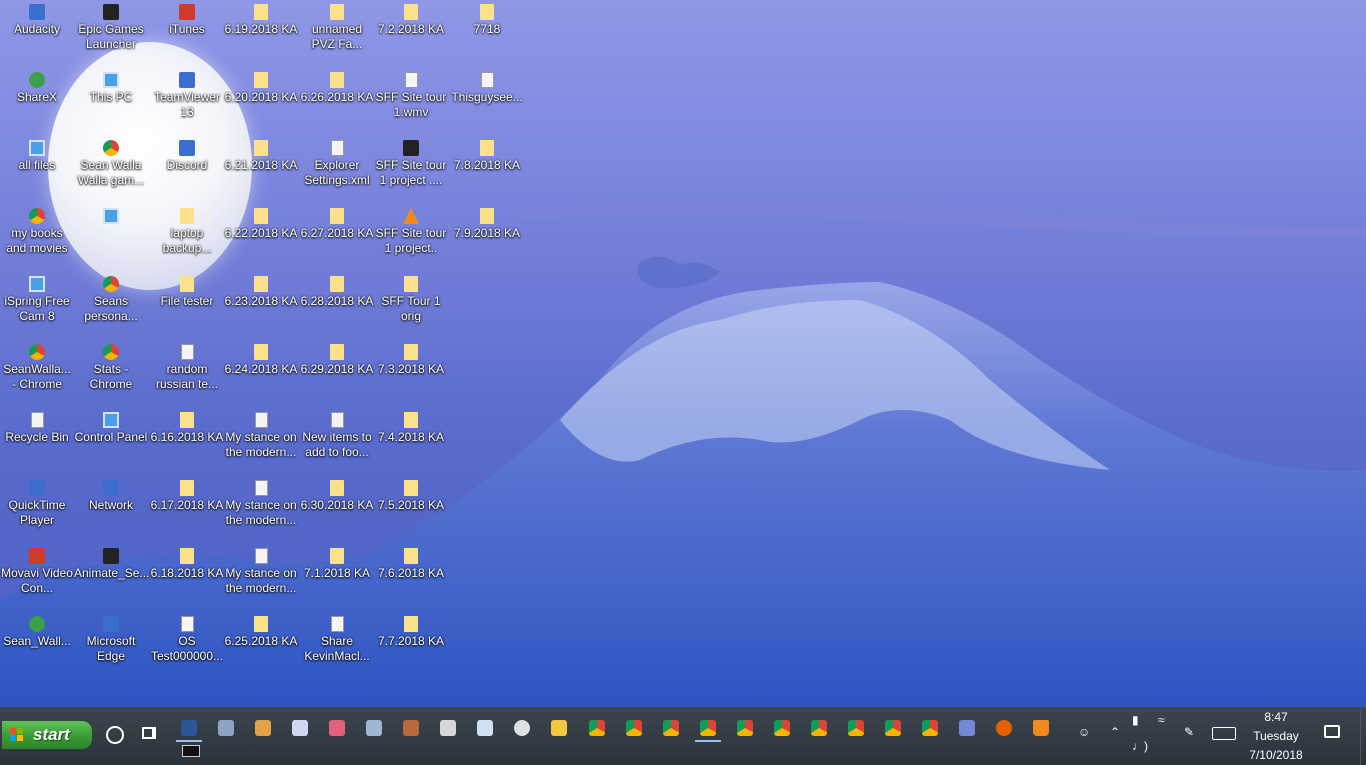 Image resolution: width=1366 pixels, height=765 pixels. Describe the element at coordinates (337, 511) in the screenshot. I see `desktop-icon-folder: 6.30.2018 KA` at that location.